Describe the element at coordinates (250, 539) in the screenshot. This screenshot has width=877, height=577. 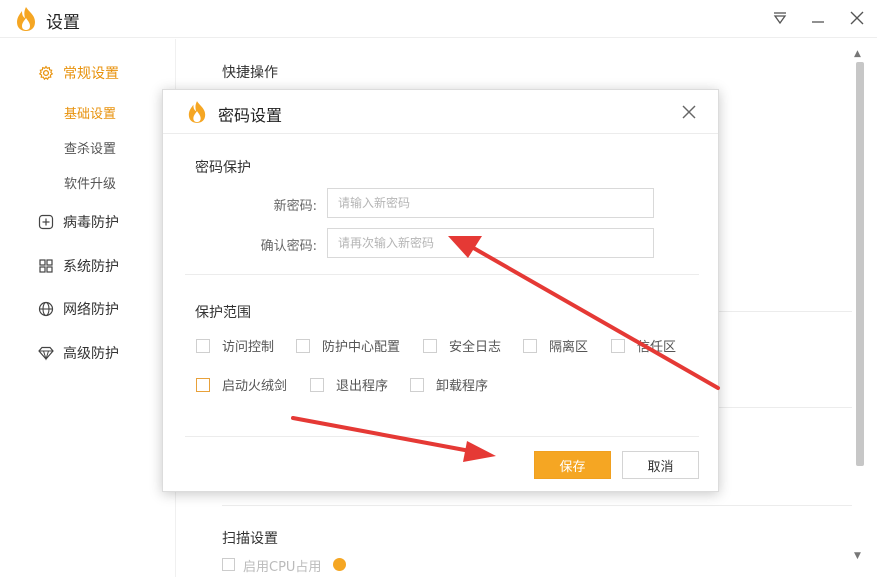
I see `section-title-scan: 扫描设置` at that location.